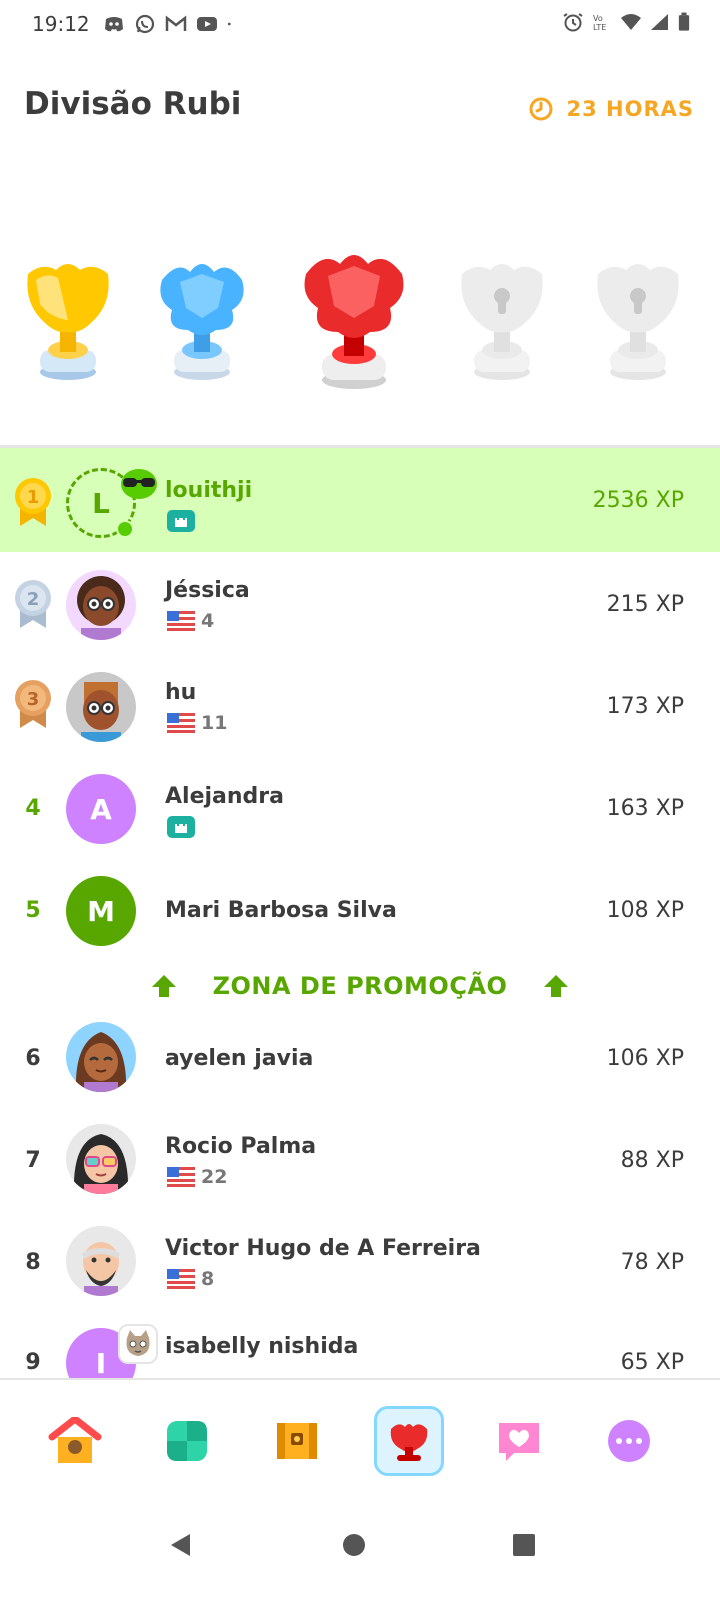 The image size is (720, 1600). I want to click on sub-info: 8, so click(190, 1279).